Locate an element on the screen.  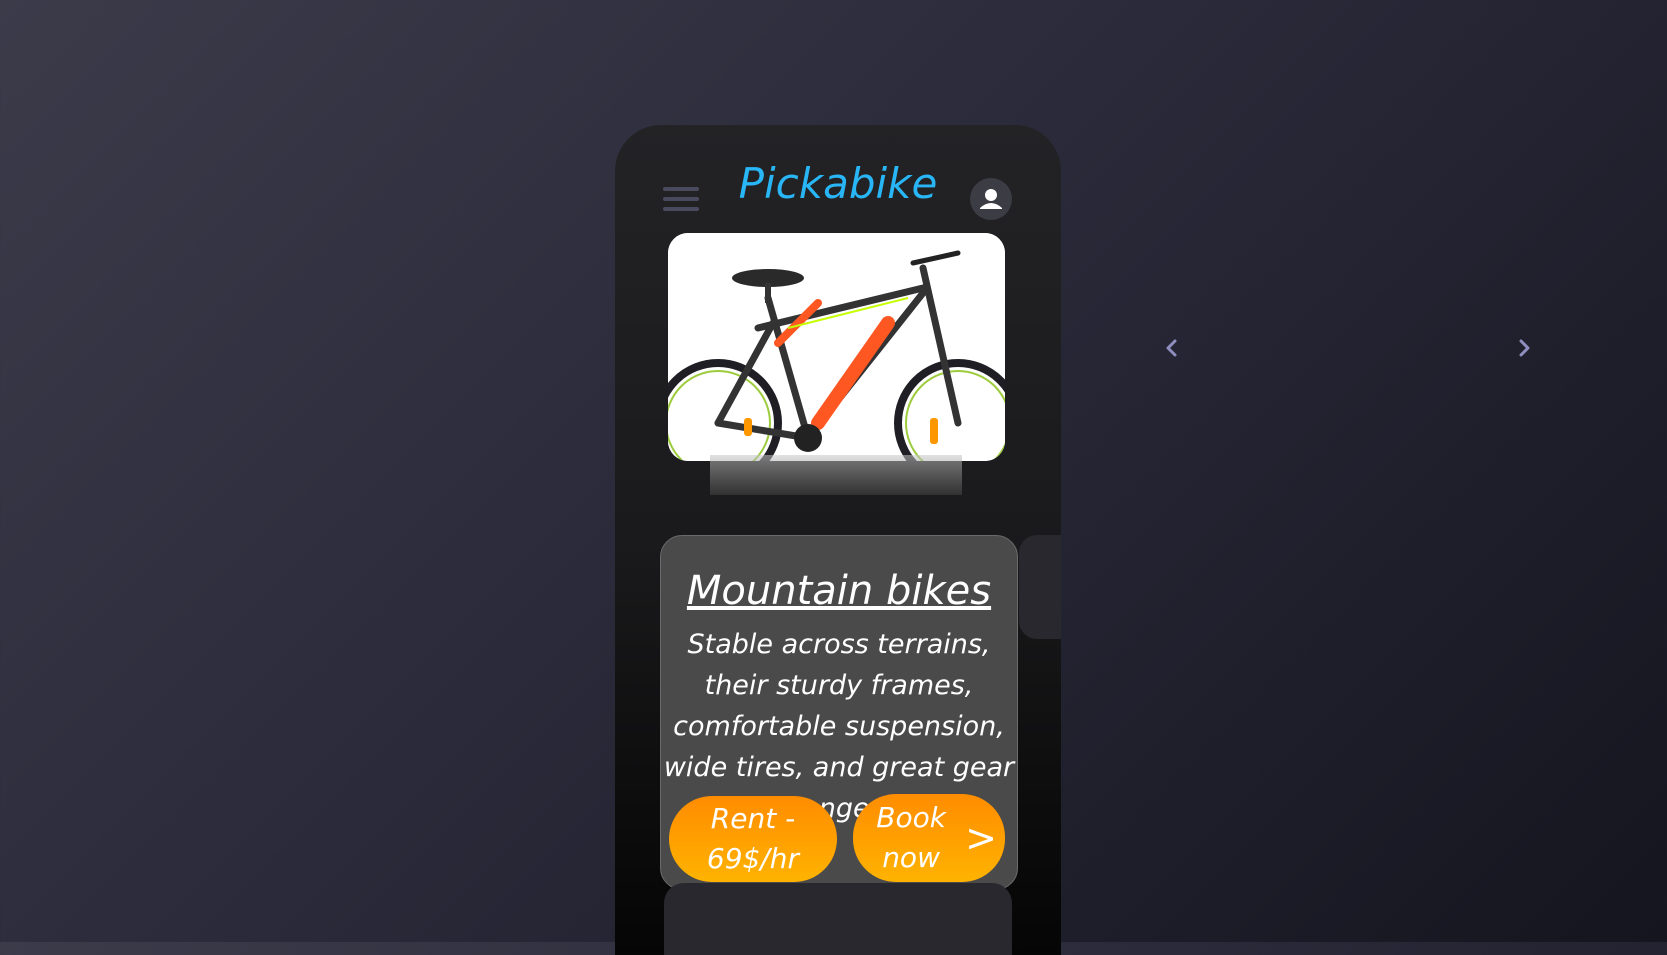
rent-button: Rent - 69$/hr is located at coordinates (753, 839).